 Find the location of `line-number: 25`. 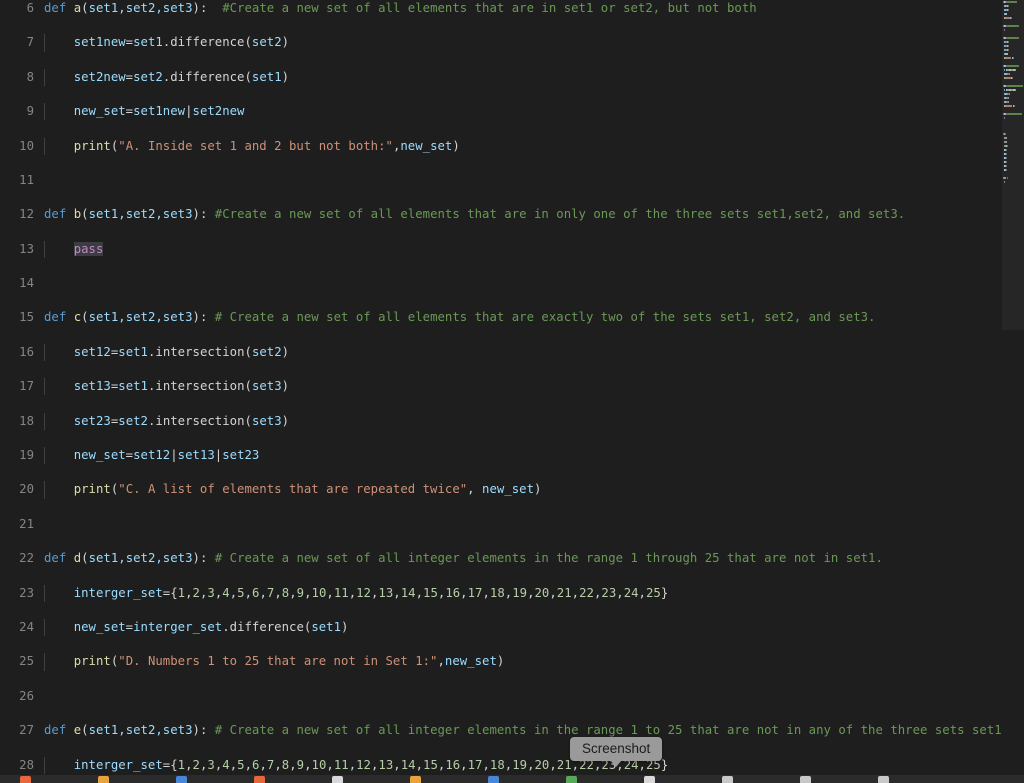

line-number: 25 is located at coordinates (26, 661).